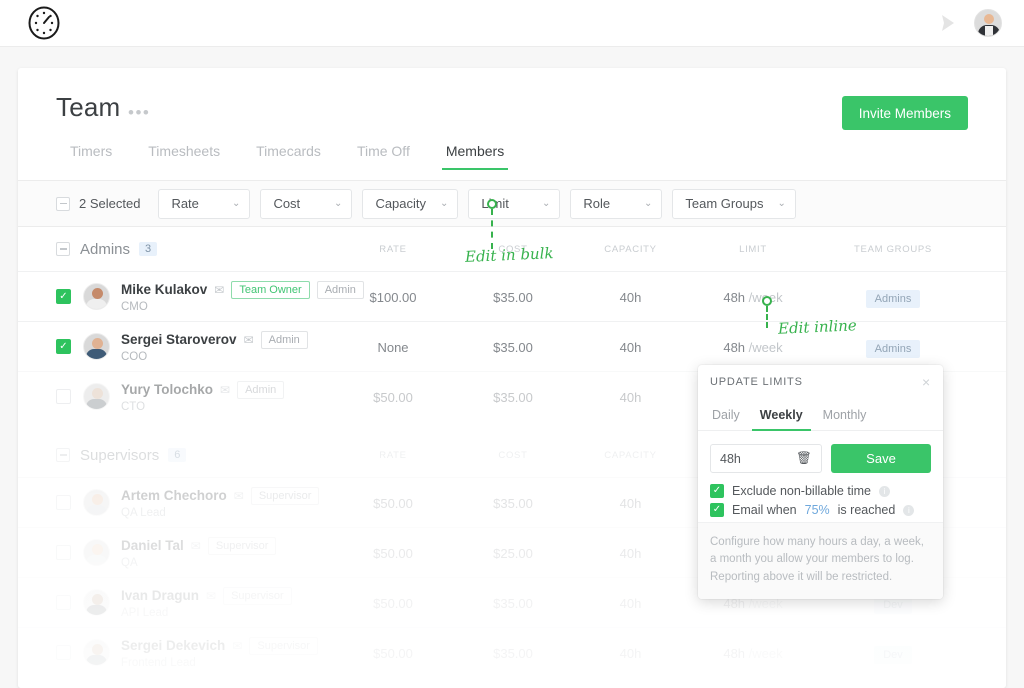 The height and width of the screenshot is (688, 1024). I want to click on filter-team-groups: Team Groups ⌄, so click(734, 203).